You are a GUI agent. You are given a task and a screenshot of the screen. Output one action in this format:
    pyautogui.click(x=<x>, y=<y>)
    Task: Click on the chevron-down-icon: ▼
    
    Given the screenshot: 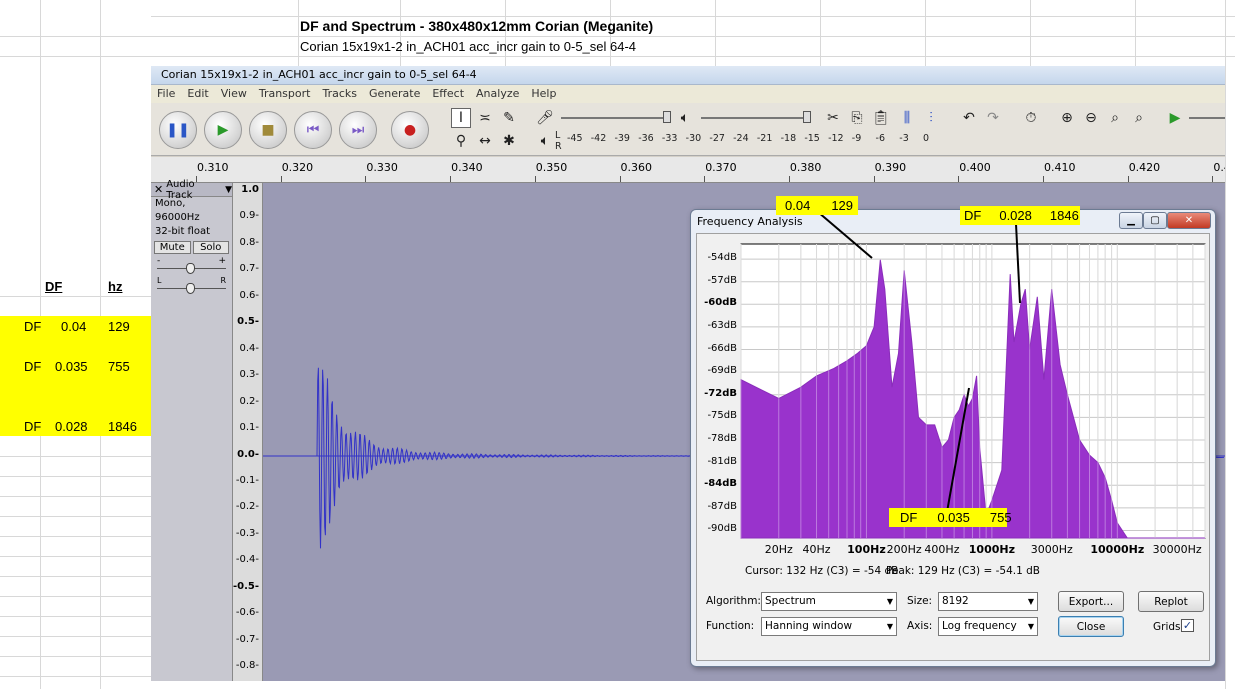 What is the action you would take?
    pyautogui.click(x=228, y=190)
    